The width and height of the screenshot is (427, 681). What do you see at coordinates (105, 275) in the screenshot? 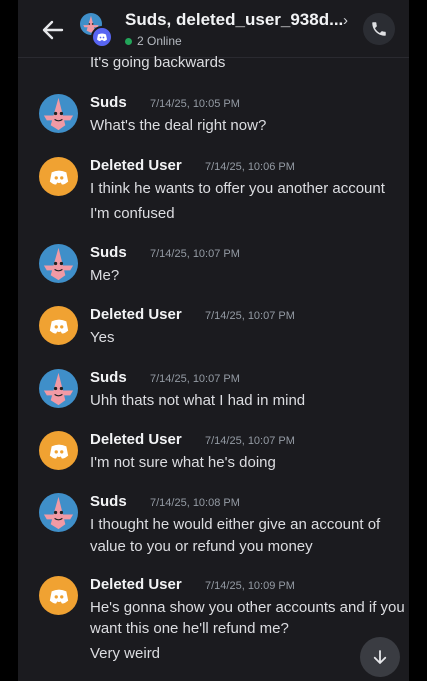
I see `message-text: Me?` at bounding box center [105, 275].